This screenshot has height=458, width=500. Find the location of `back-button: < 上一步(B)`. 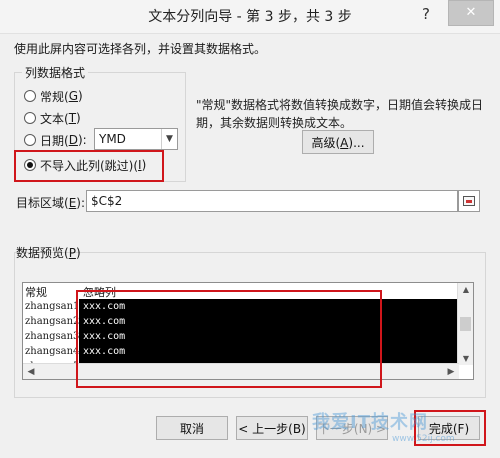

back-button: < 上一步(B) is located at coordinates (272, 428).